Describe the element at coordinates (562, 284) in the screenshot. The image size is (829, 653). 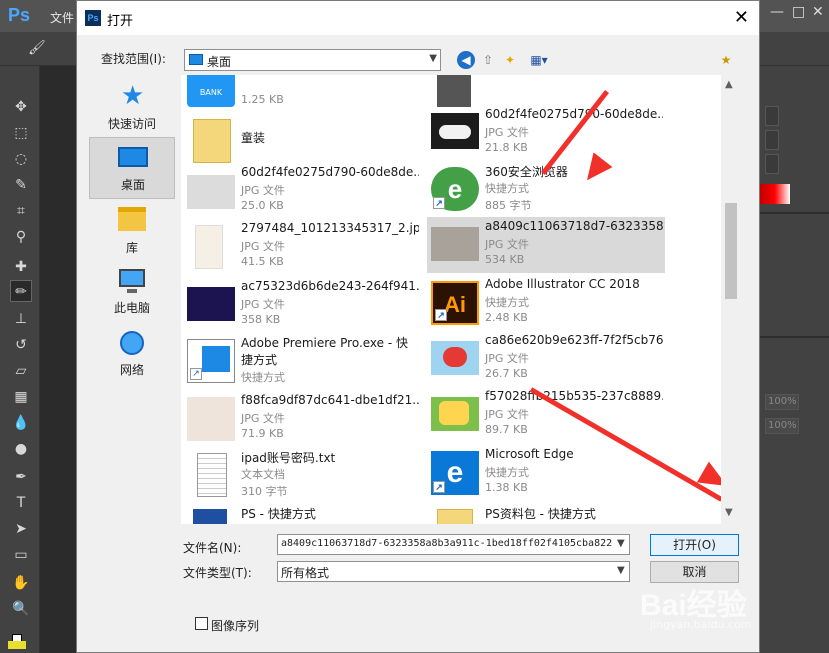
I see `file-name: Adobe Illustrator CC 2018` at that location.